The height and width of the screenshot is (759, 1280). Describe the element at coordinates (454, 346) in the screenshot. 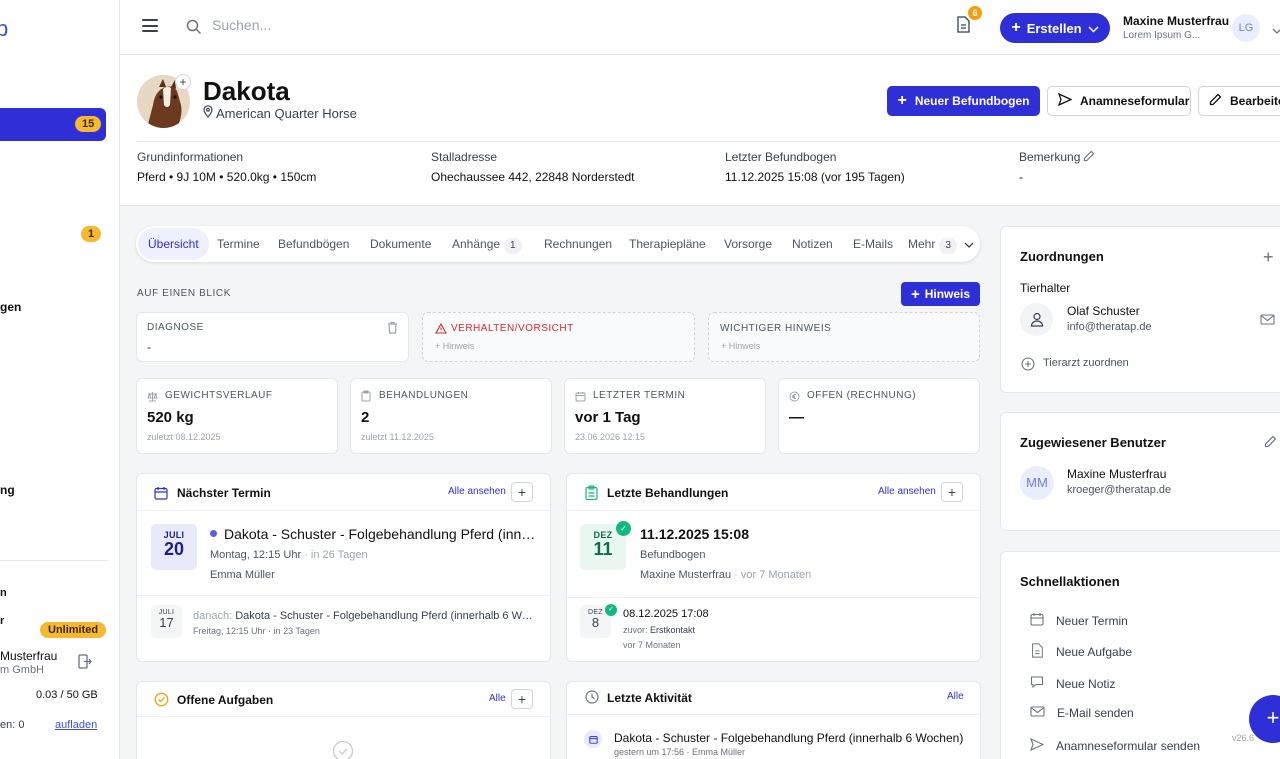

I see `behavior-add-hint: + Hinweis` at that location.